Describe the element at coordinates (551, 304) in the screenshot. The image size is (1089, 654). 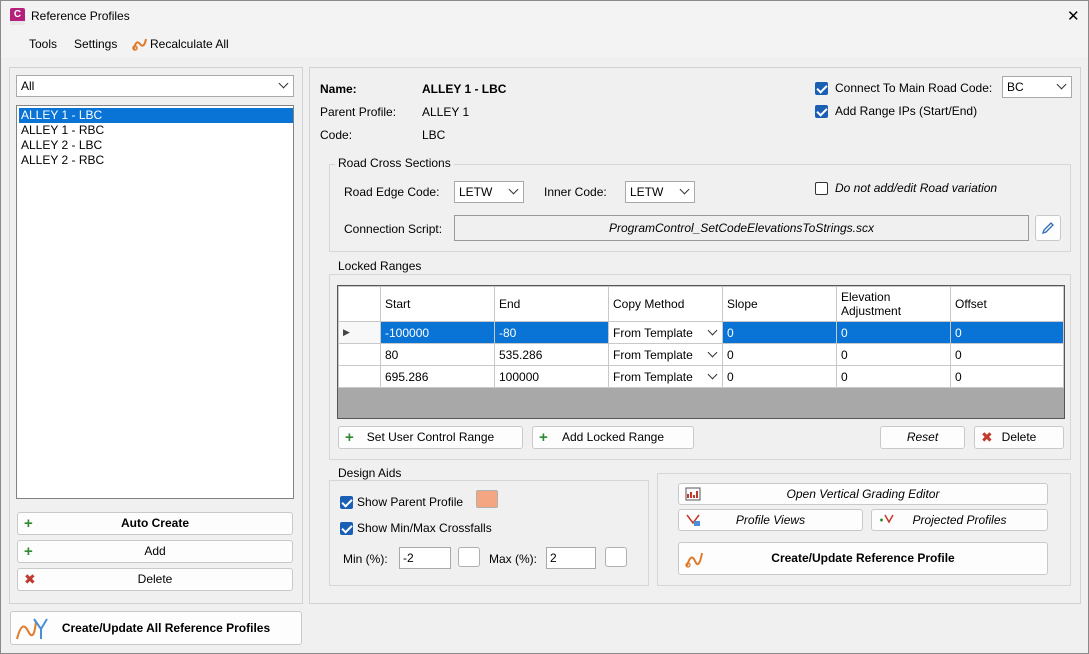
I see `col-header-end: End` at that location.